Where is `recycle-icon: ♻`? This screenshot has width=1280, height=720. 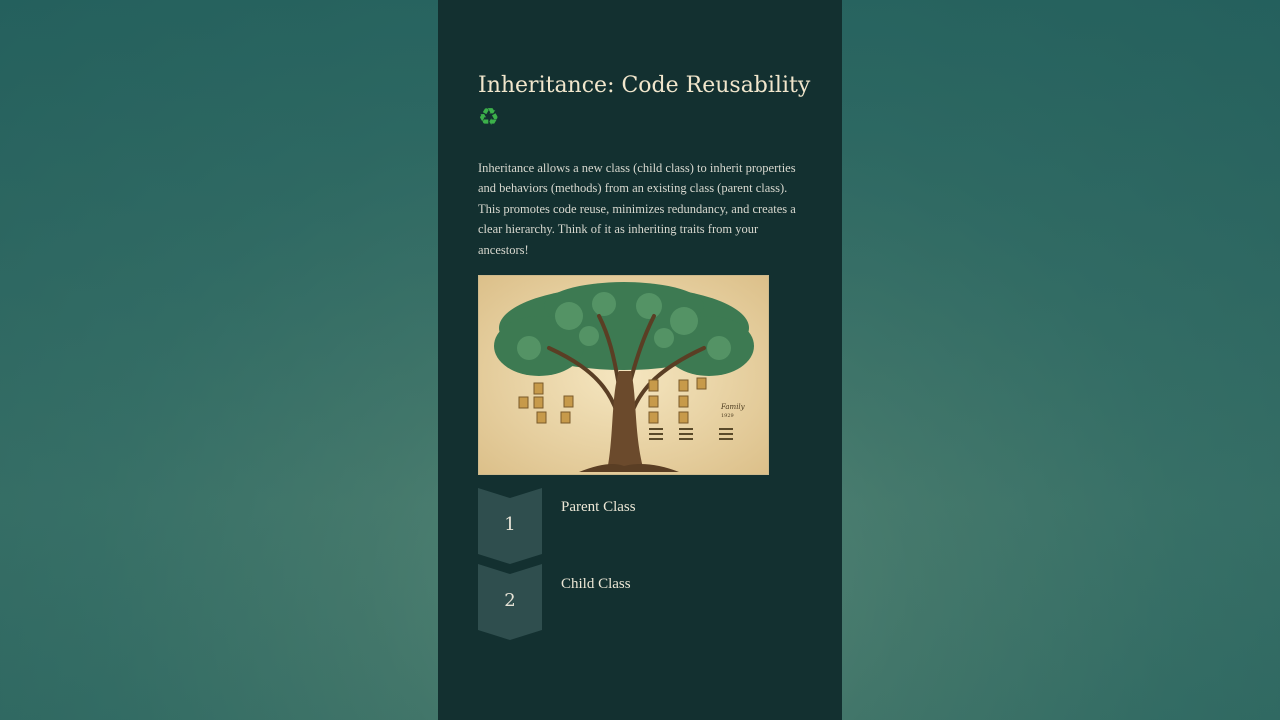 recycle-icon: ♻ is located at coordinates (489, 117).